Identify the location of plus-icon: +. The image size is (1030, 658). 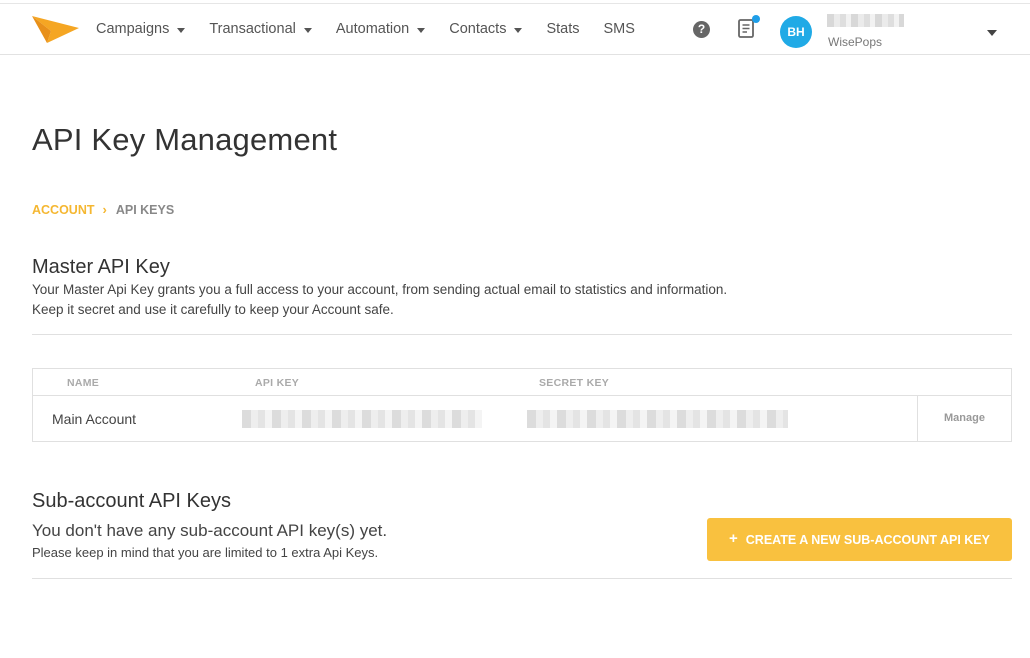
(733, 538).